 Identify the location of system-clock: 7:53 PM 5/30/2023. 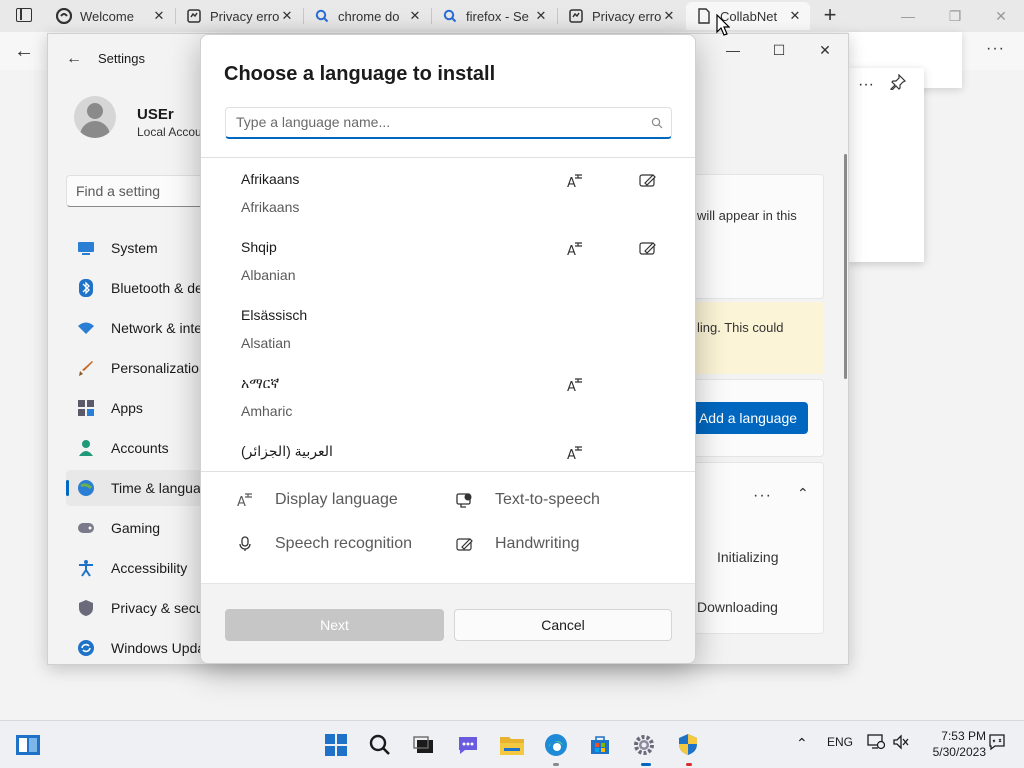
(953, 744).